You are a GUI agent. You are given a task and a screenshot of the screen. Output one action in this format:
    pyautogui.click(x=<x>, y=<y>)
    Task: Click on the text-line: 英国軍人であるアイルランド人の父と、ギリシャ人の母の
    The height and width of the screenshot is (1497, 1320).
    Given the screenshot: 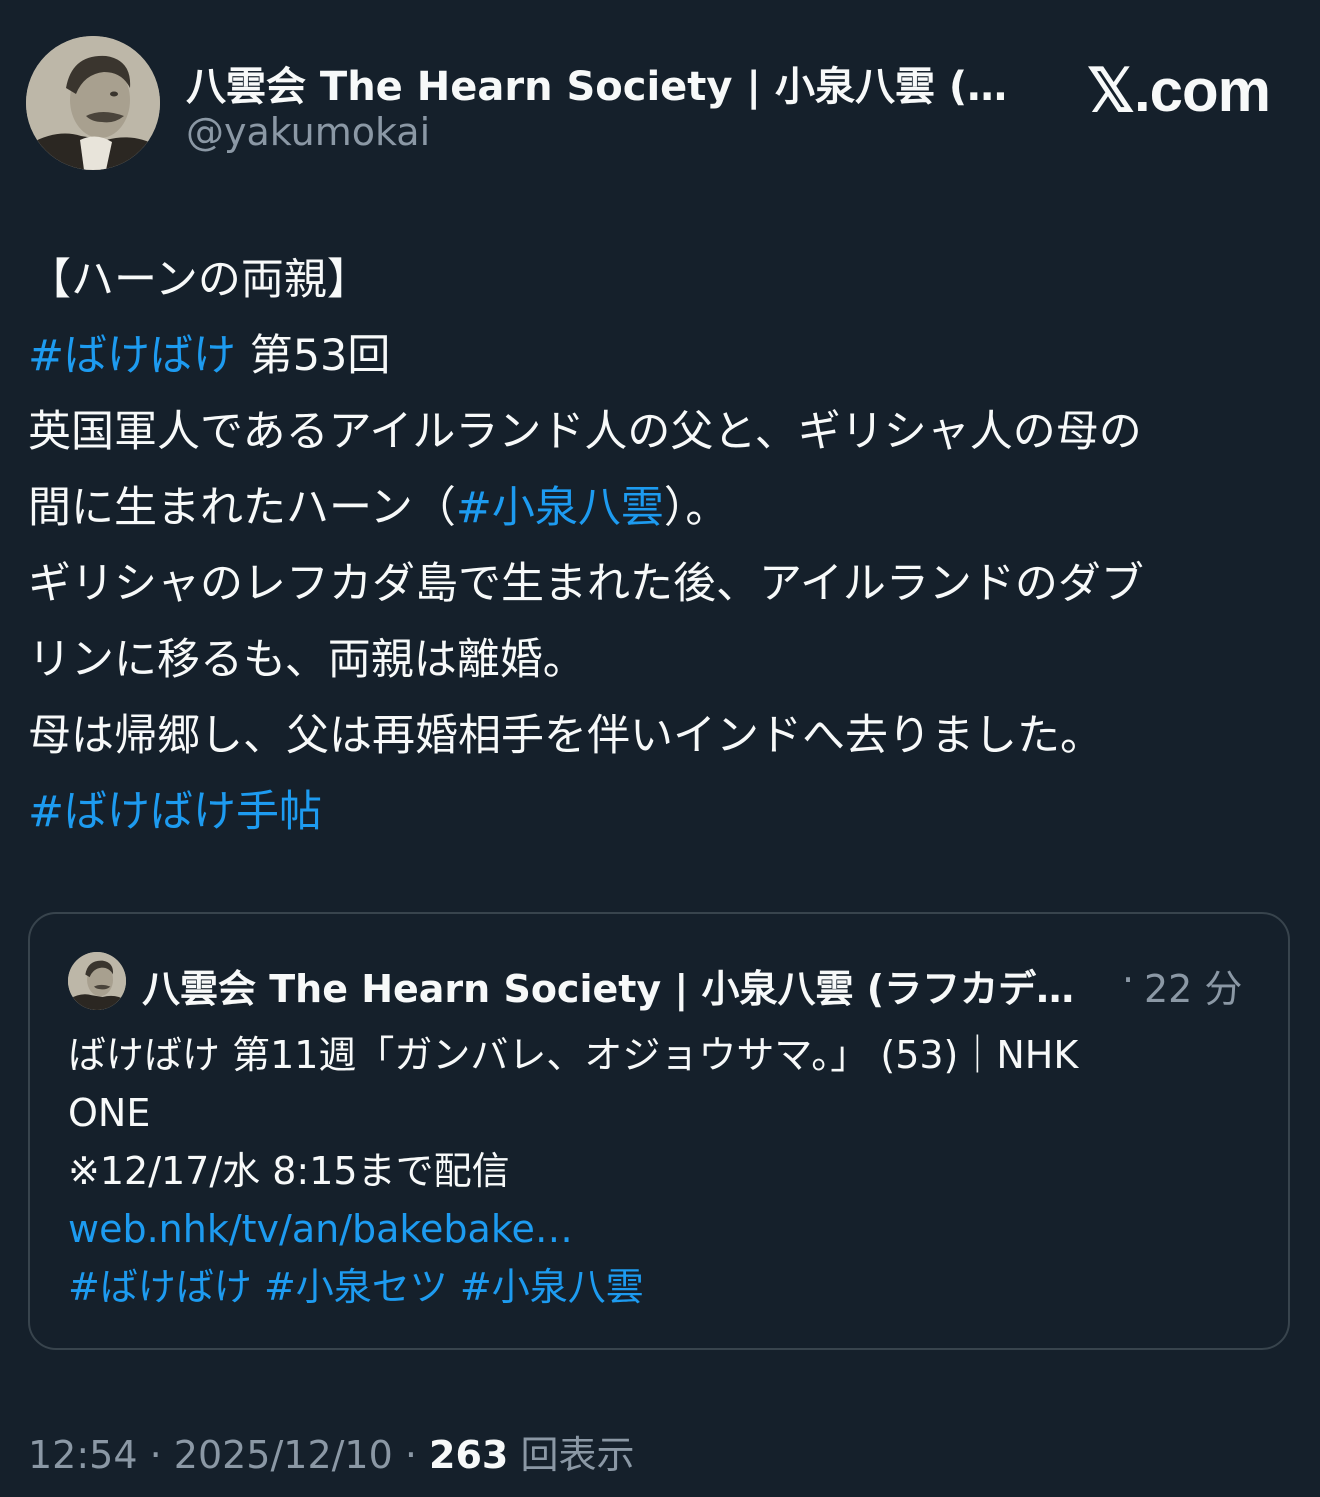 What is the action you would take?
    pyautogui.click(x=663, y=432)
    